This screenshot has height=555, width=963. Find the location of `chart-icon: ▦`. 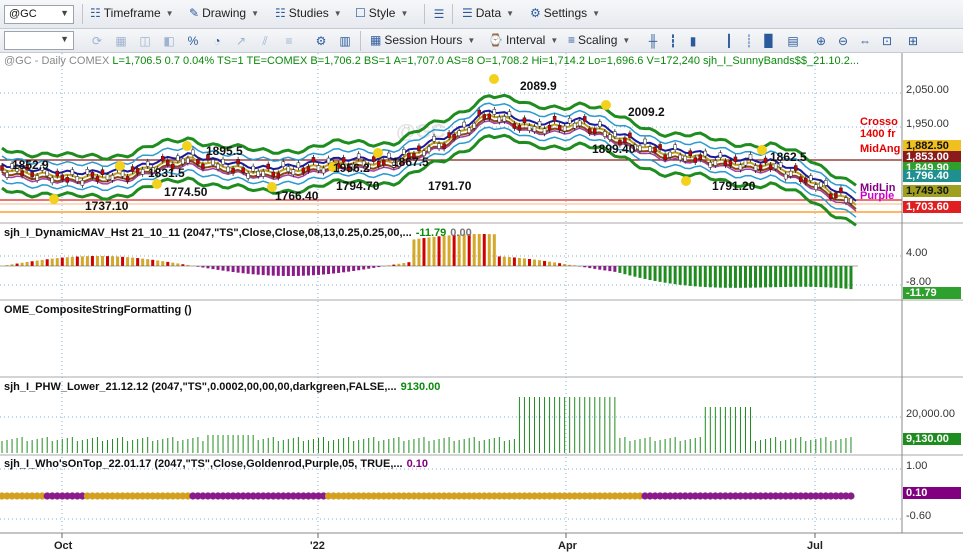

chart-icon: ▦ is located at coordinates (121, 41).